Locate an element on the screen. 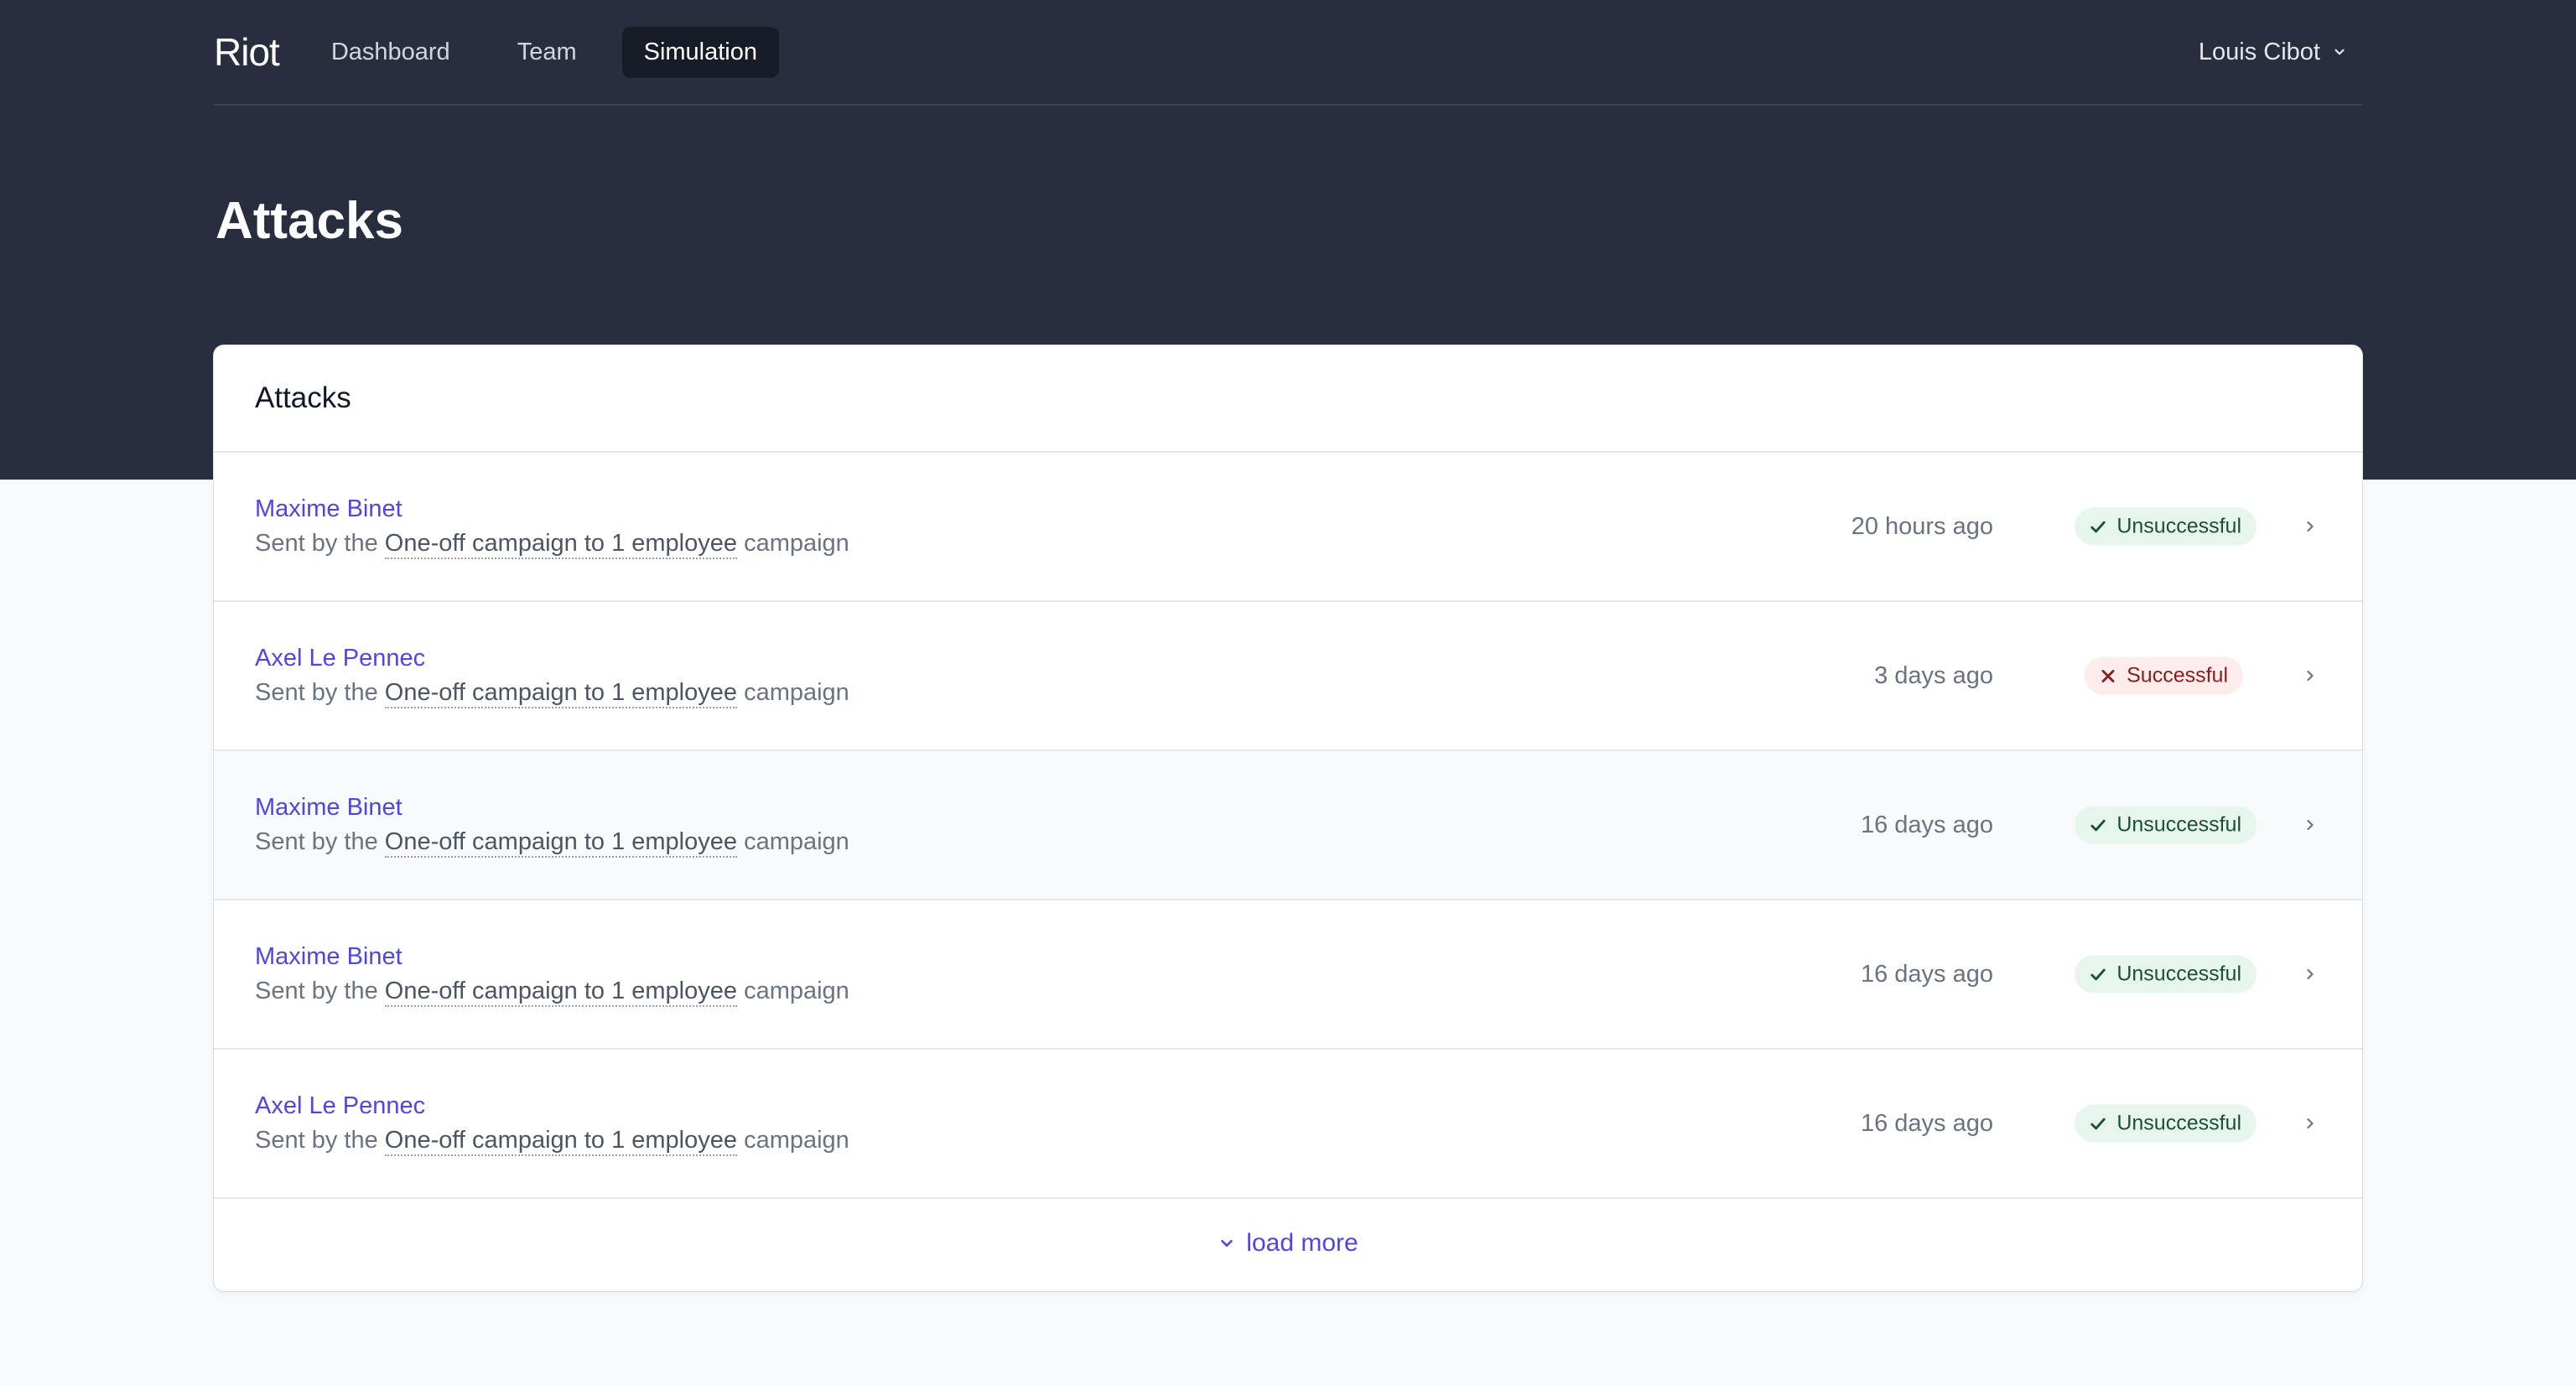  status-label: Successful is located at coordinates (2177, 675).